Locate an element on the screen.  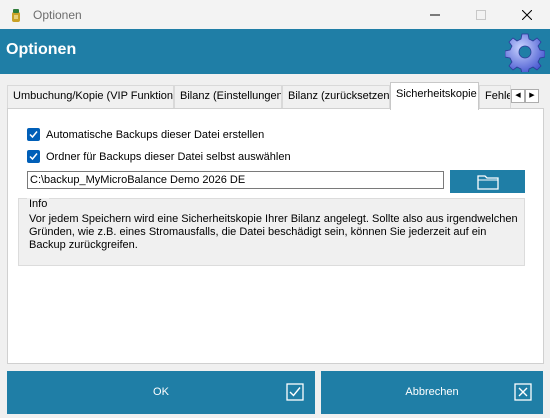
tab-sicherheitskopie: Sicherheitskopie is located at coordinates (434, 96).